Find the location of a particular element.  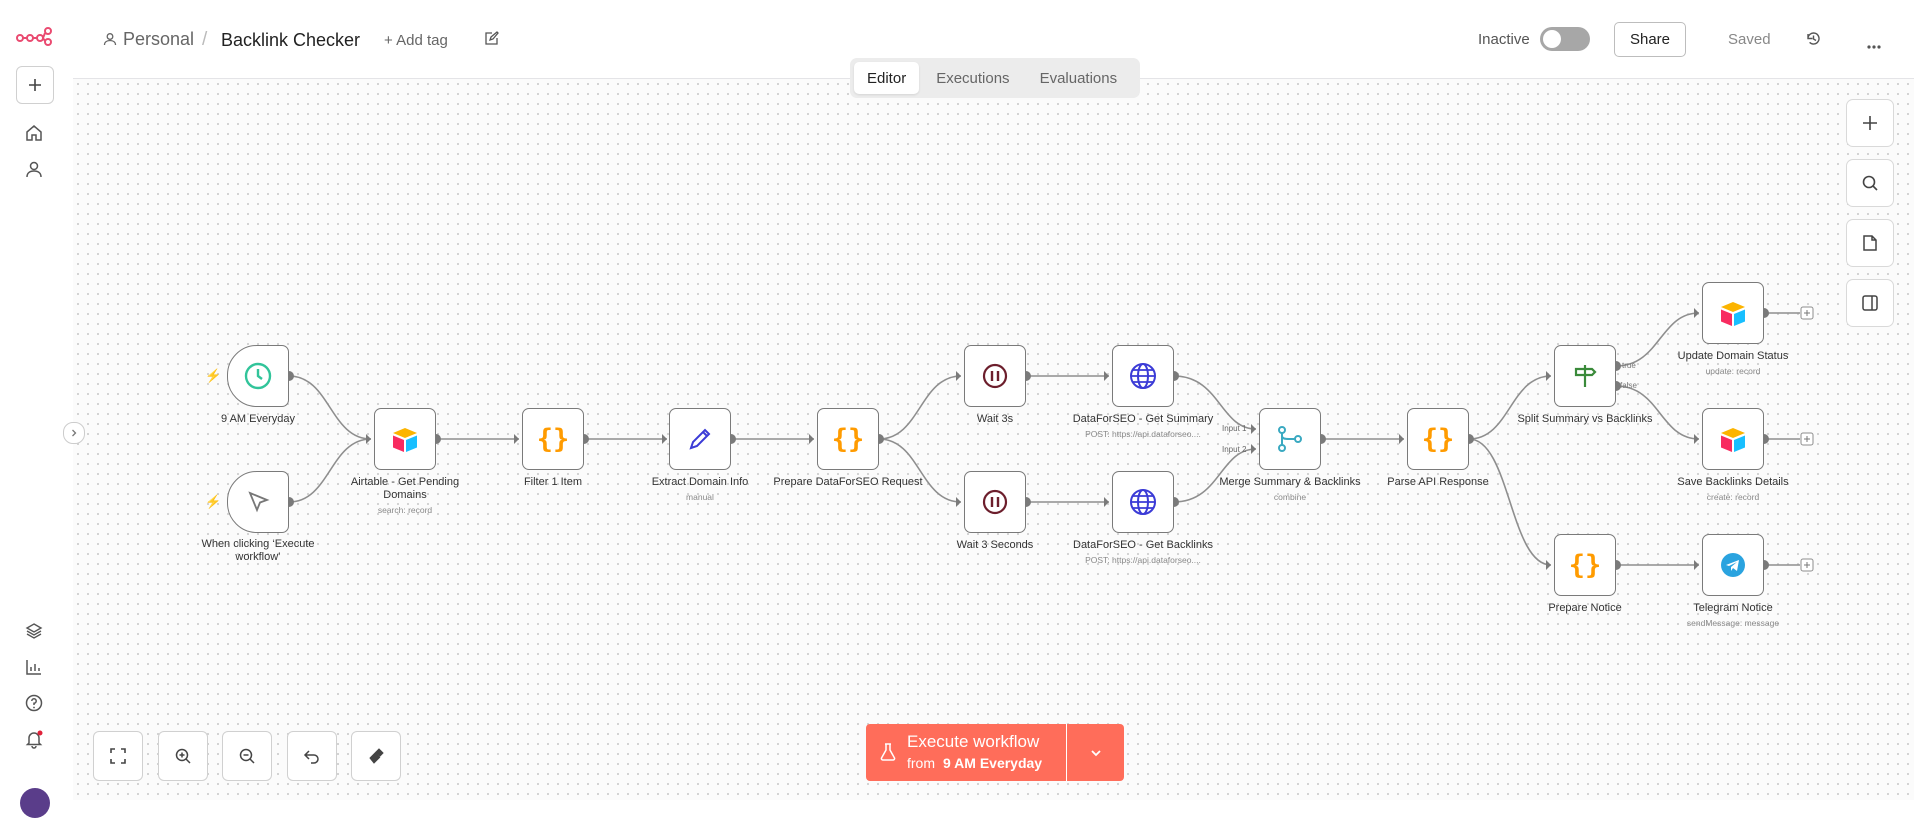

node-label: Wait 3s is located at coordinates (995, 419).